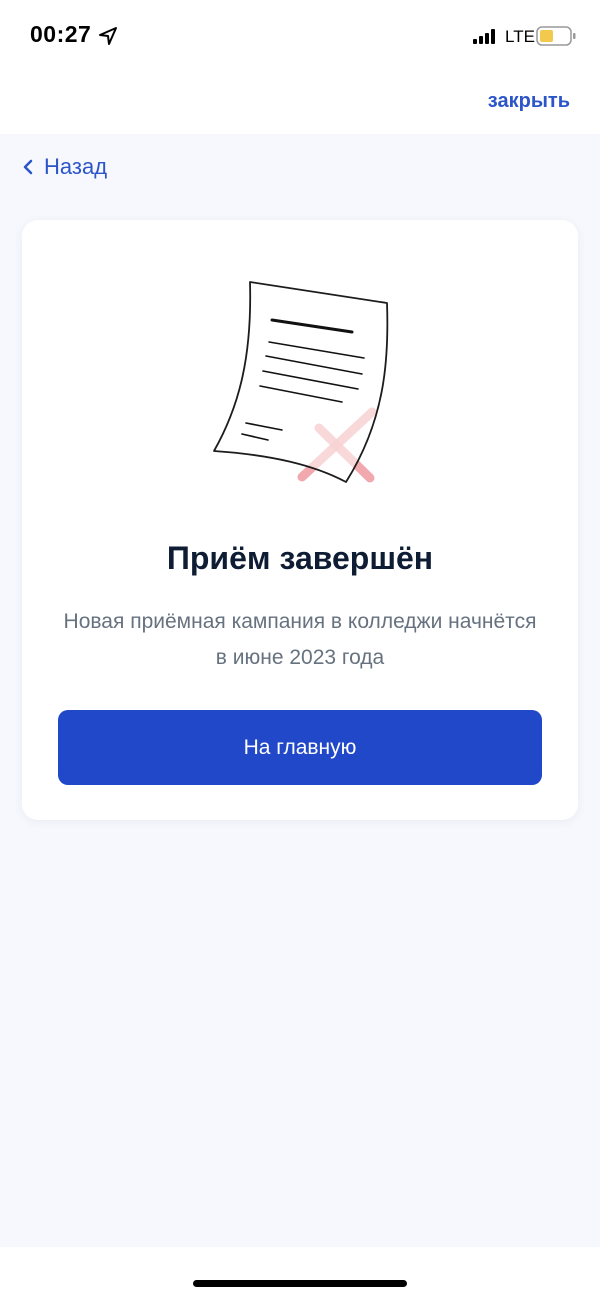  I want to click on back-link: Назад, so click(64, 167).